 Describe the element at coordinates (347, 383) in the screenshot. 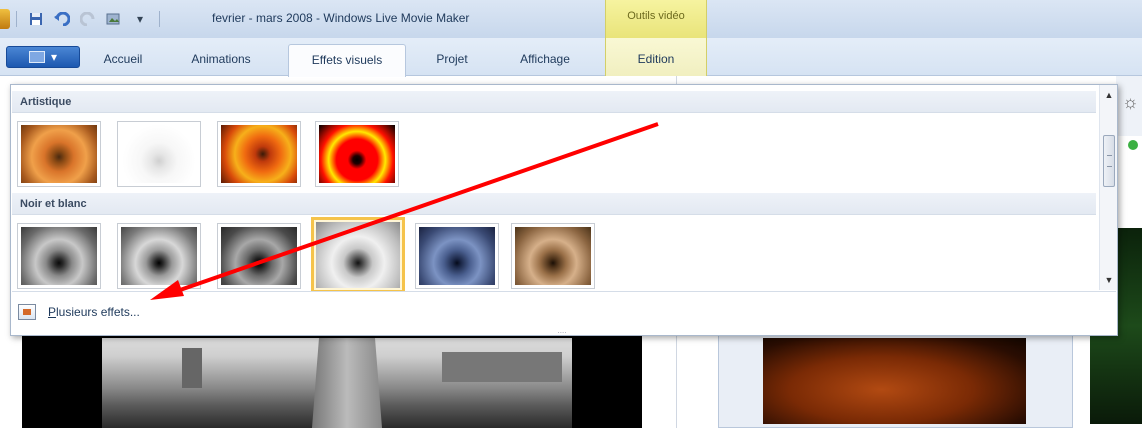

I see `mesa-shape` at that location.